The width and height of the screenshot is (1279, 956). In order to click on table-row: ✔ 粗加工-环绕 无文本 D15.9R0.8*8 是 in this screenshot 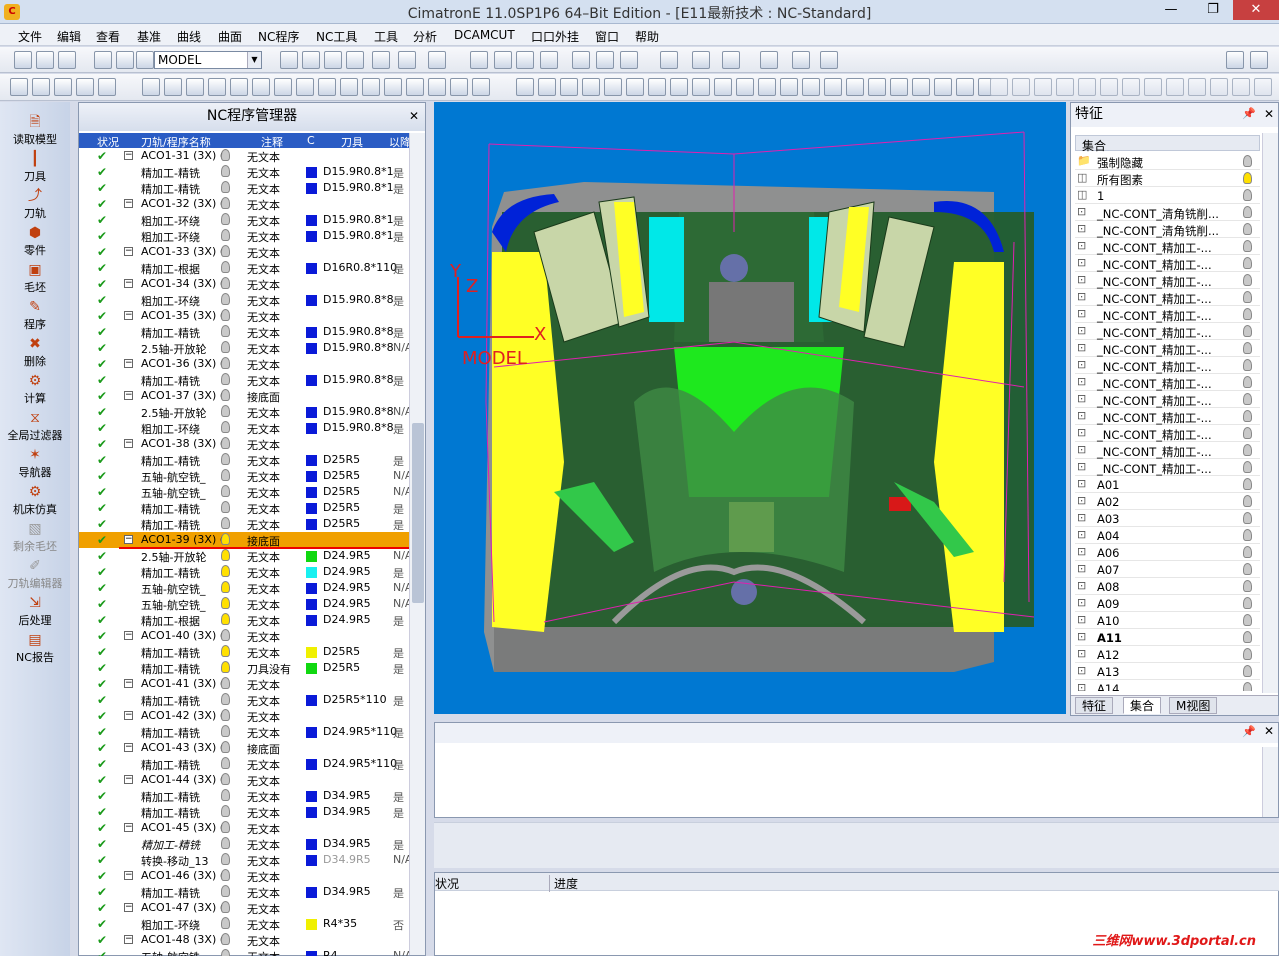, I will do `click(244, 300)`.